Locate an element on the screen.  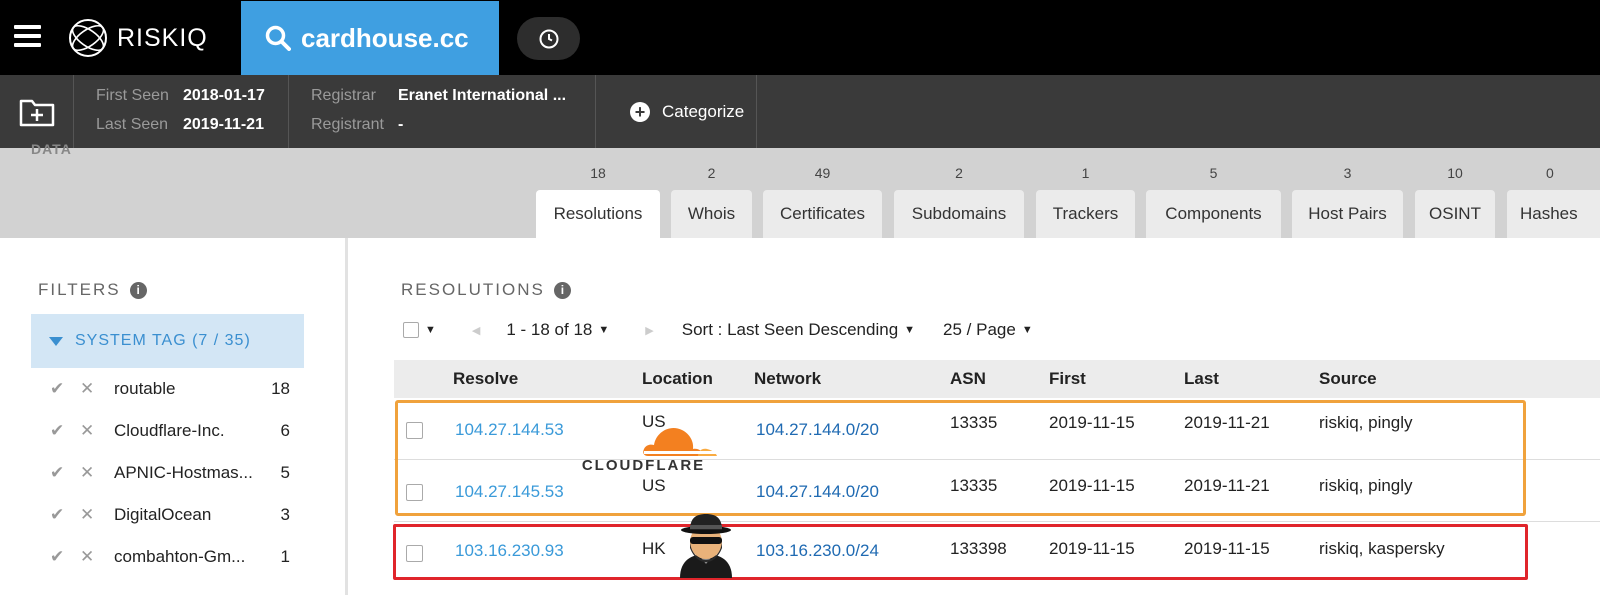
filter-name: Cloudflare-Inc. is located at coordinates (187, 431).